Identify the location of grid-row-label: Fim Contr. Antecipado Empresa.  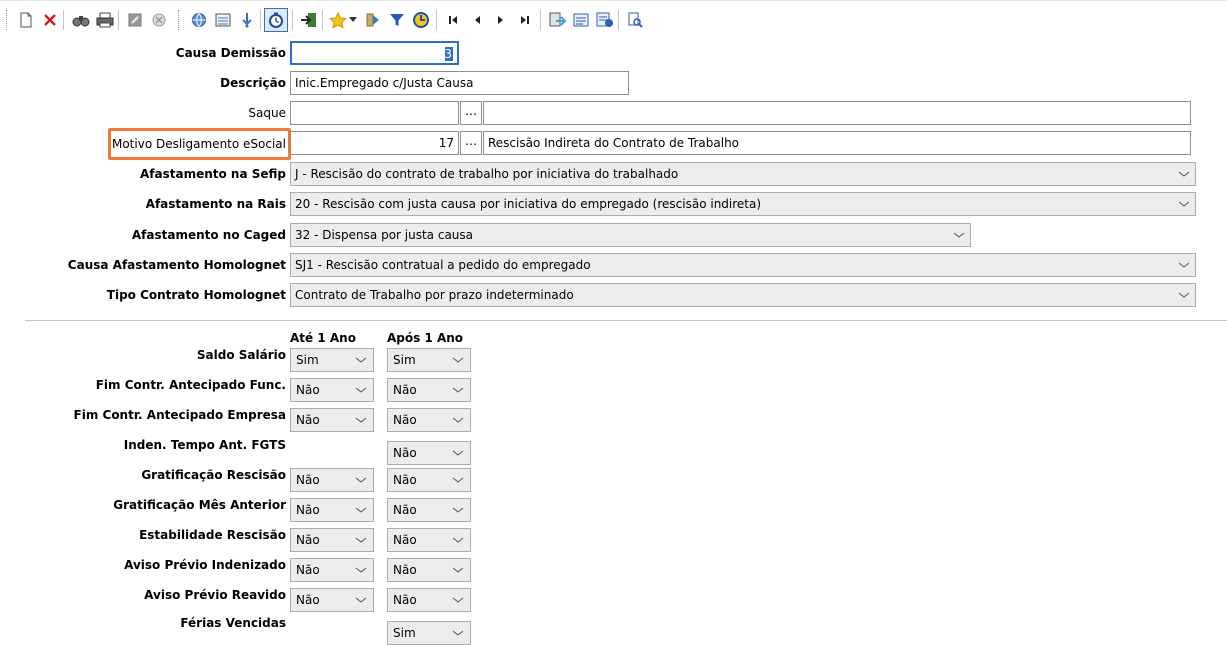
(179, 415).